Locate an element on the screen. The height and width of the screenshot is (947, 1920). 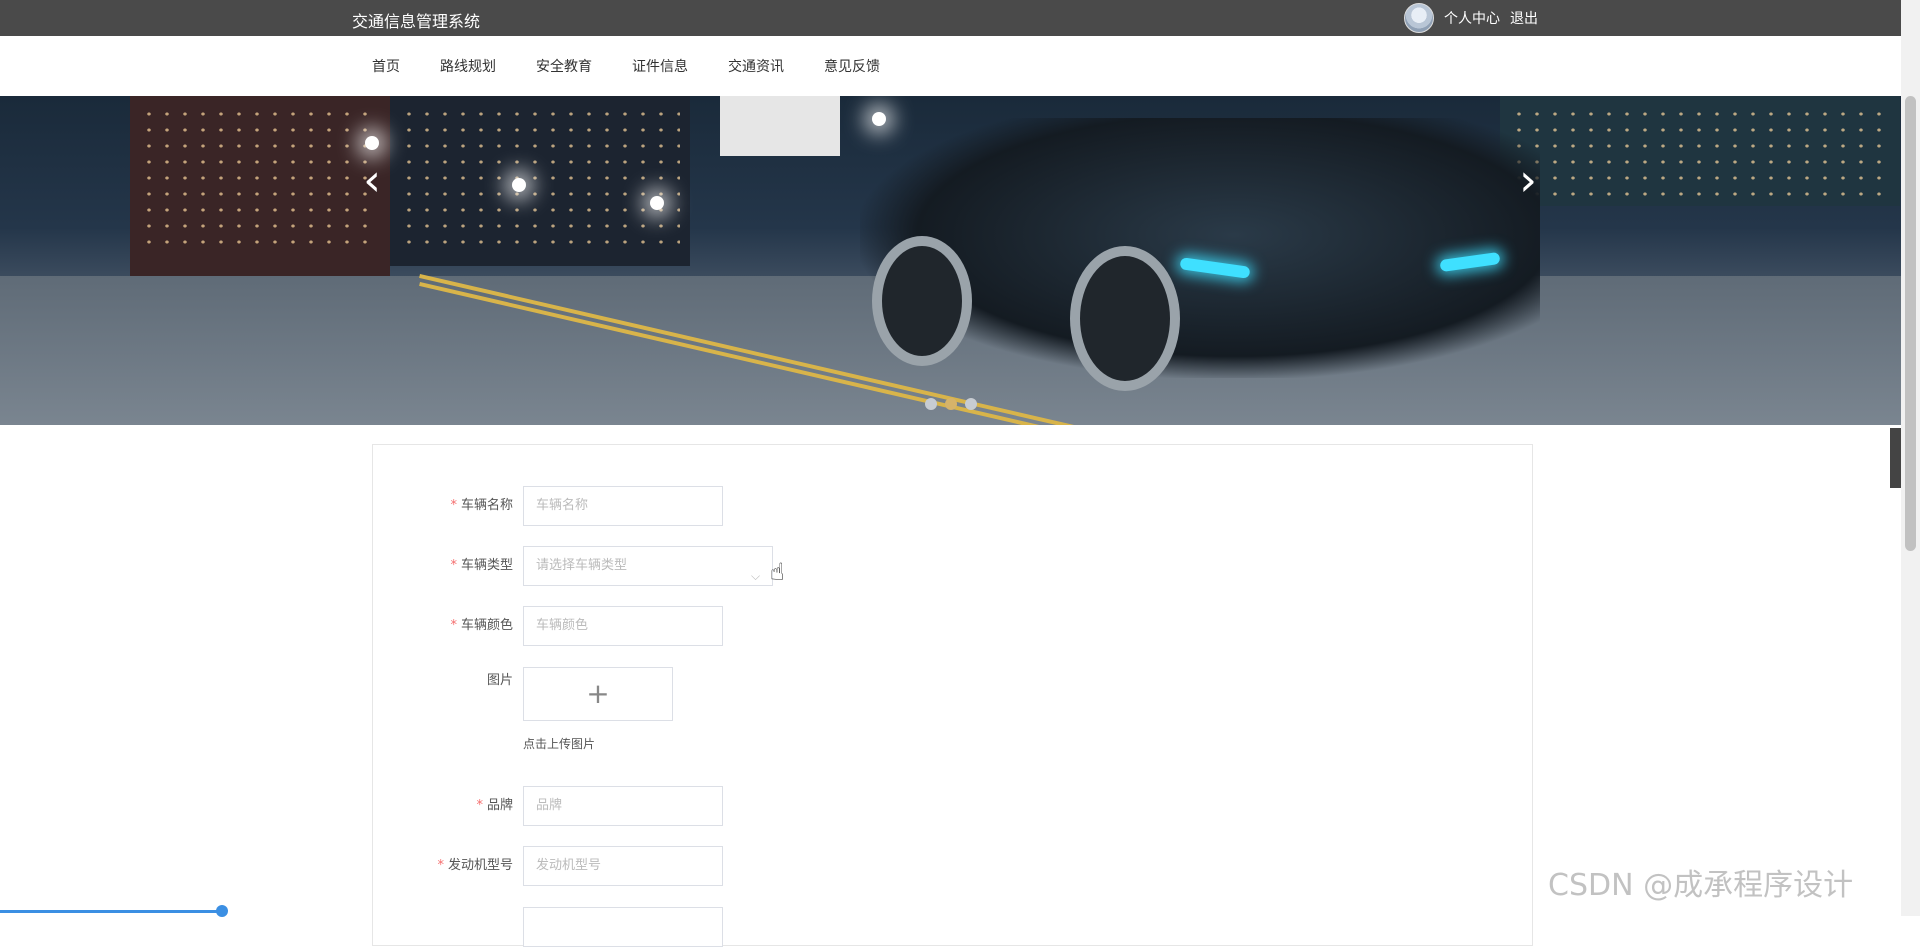
vehicle-color-label: * 车辆颜色 is located at coordinates (433, 626).